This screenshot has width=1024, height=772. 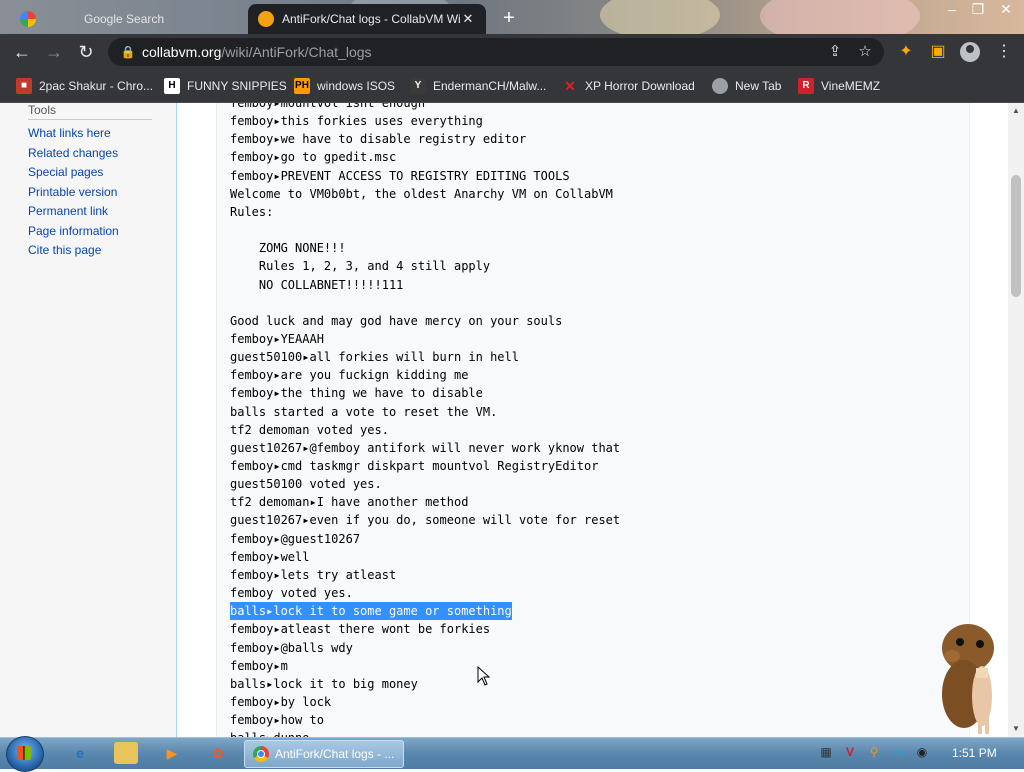 I want to click on chat-line: ZOMG NONE!!!, so click(x=288, y=248).